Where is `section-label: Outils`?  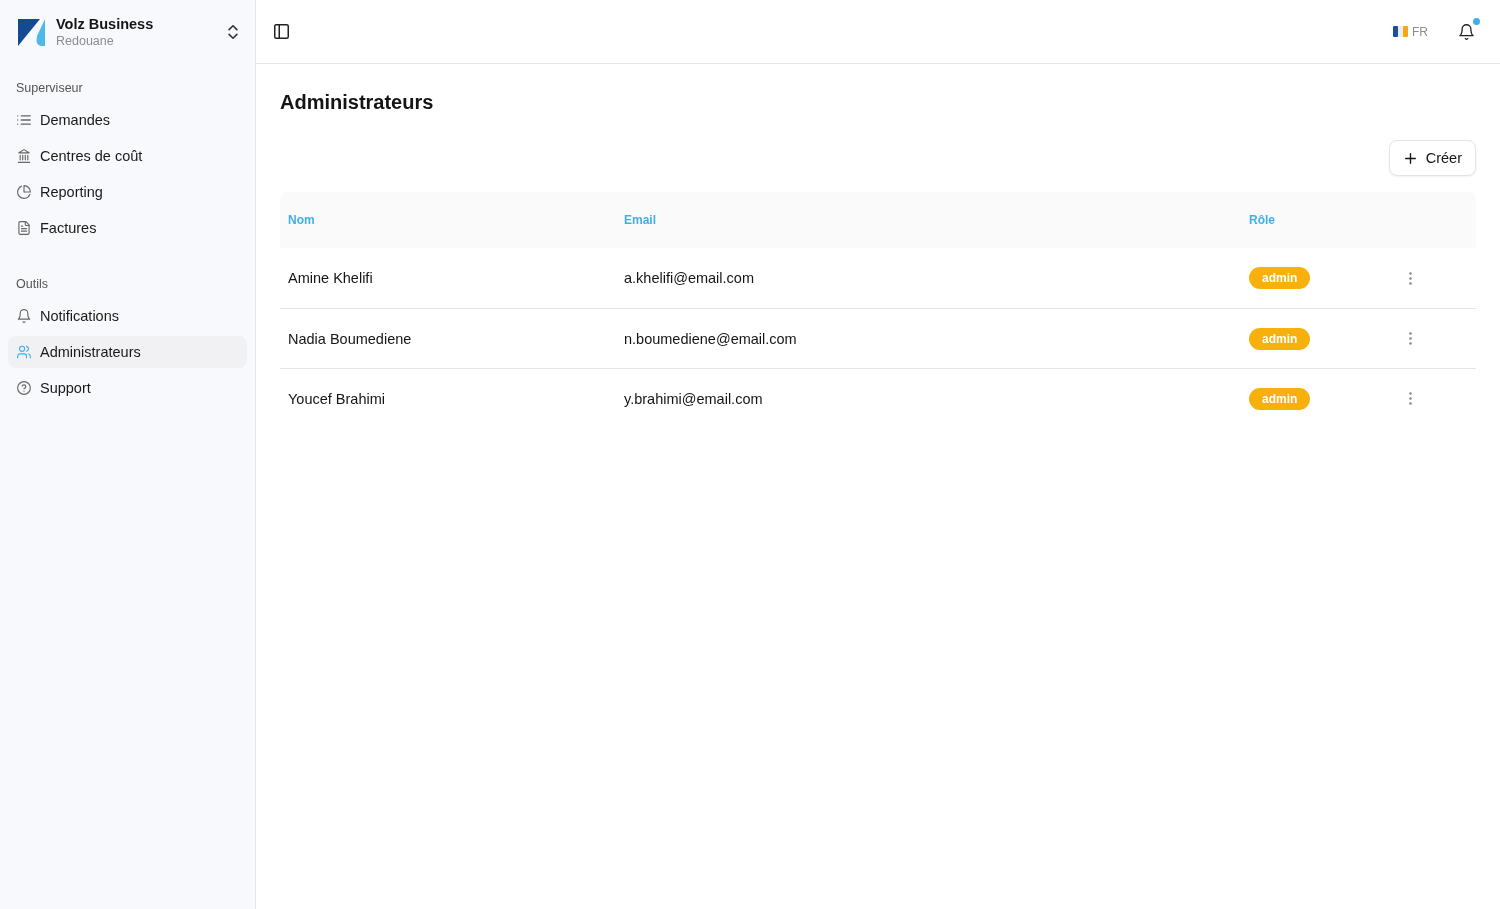
section-label: Outils is located at coordinates (32, 284).